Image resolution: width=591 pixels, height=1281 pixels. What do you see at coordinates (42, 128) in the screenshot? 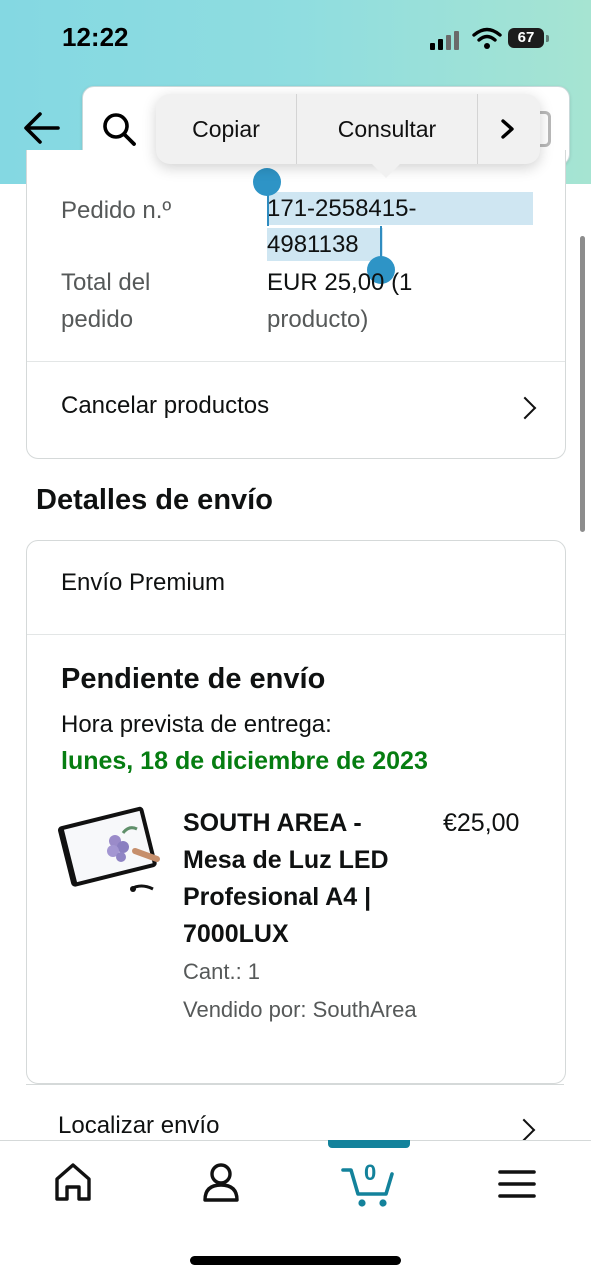
I see `back-arrow-icon` at bounding box center [42, 128].